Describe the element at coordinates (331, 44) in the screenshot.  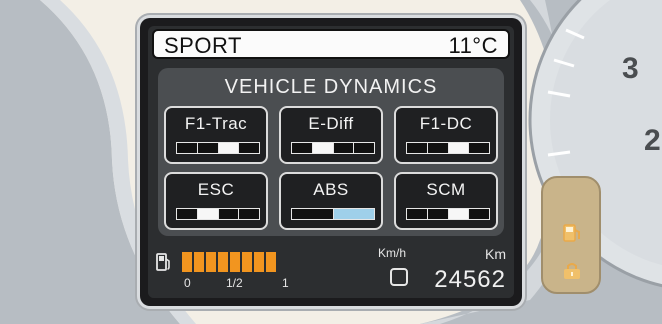
I see `status-bar: SPORT 11°C` at that location.